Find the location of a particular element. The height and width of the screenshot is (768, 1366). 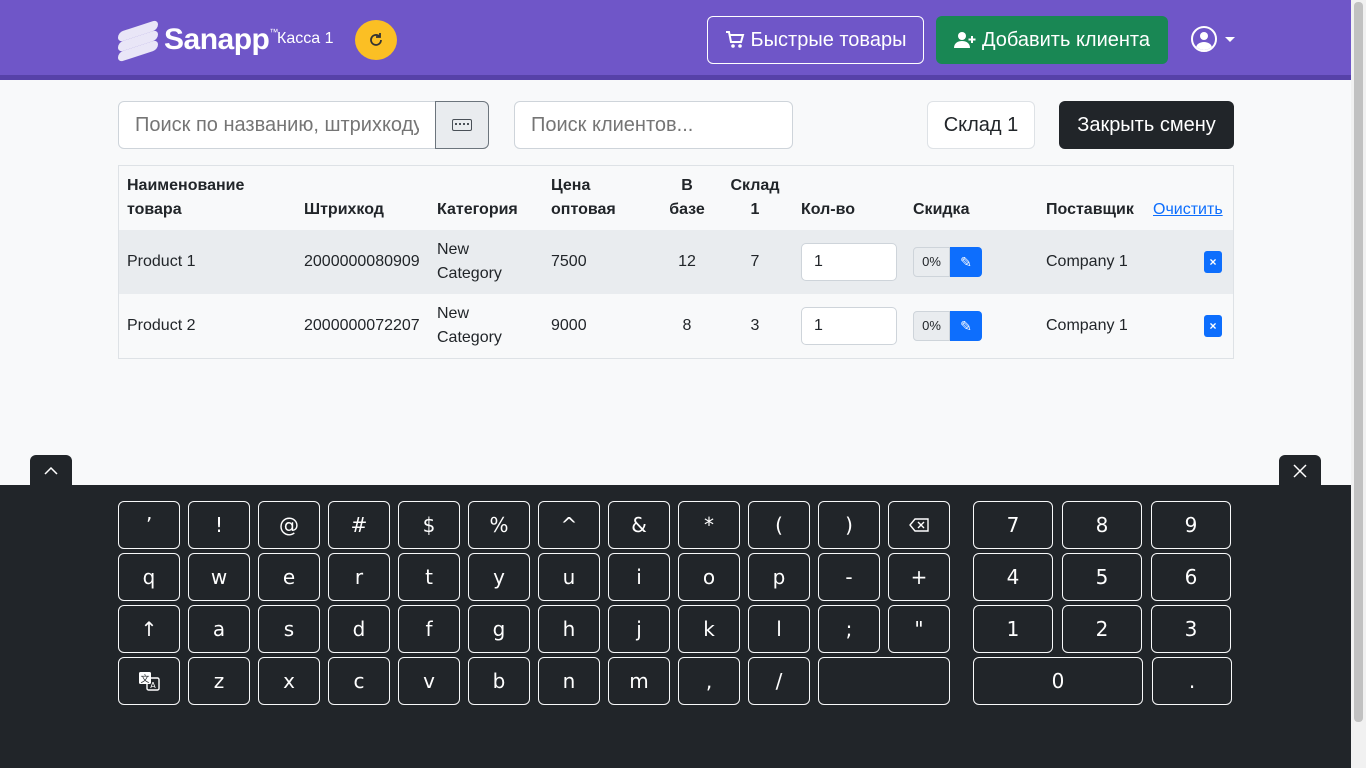

backspace-key is located at coordinates (919, 525).